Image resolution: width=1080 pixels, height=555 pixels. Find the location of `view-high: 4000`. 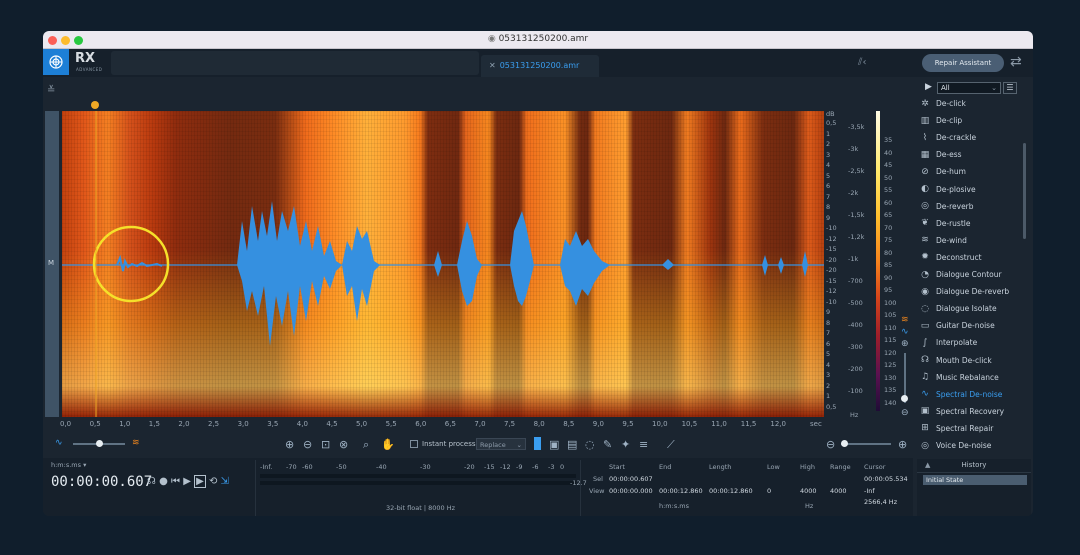

view-high: 4000 is located at coordinates (808, 491).